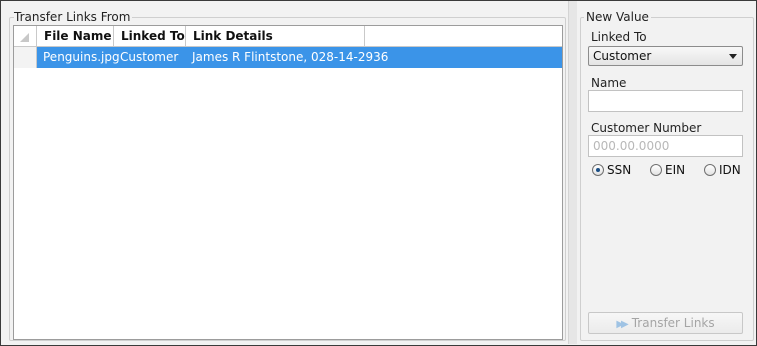 The width and height of the screenshot is (757, 346). What do you see at coordinates (730, 170) in the screenshot?
I see `radio-idn-label: IDN` at bounding box center [730, 170].